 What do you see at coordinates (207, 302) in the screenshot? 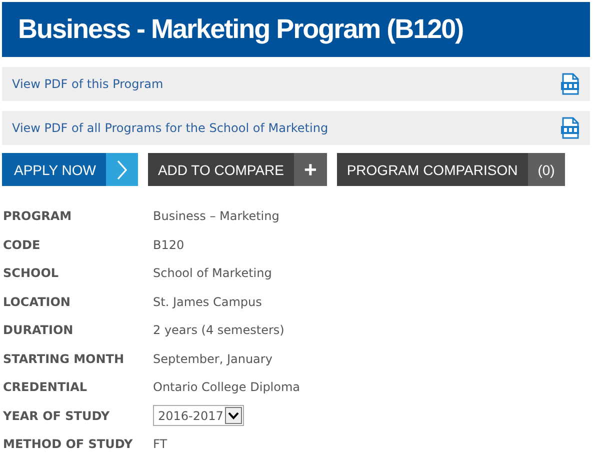
I see `field-value: St. James Campus` at bounding box center [207, 302].